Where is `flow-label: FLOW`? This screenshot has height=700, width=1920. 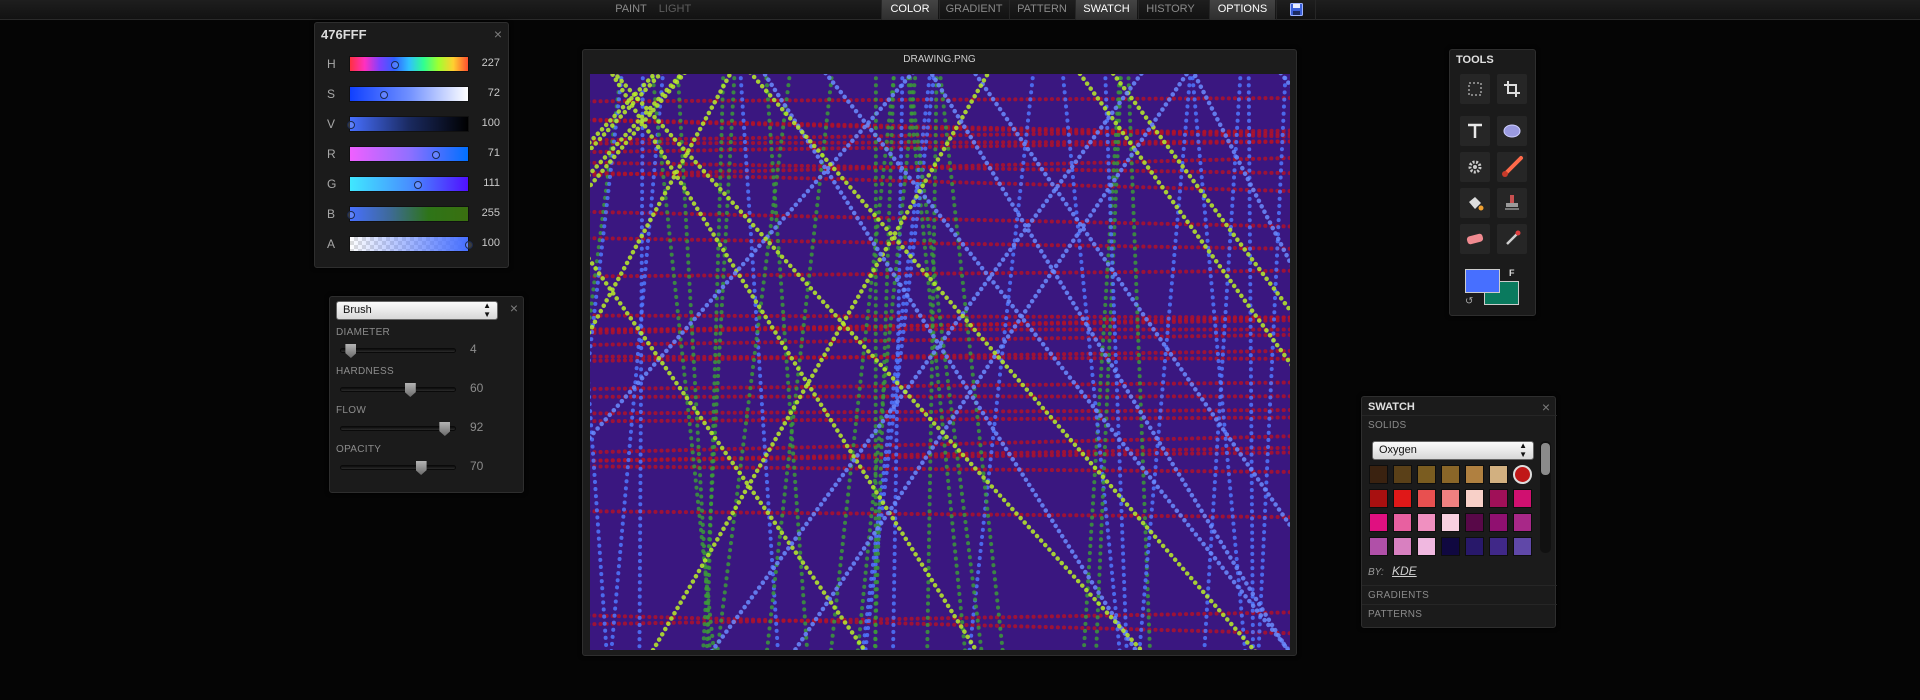 flow-label: FLOW is located at coordinates (351, 410).